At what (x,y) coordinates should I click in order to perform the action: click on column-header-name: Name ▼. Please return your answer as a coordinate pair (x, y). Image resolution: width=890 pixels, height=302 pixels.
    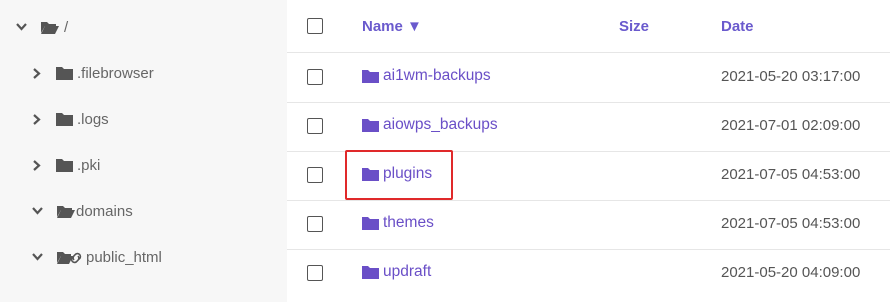
    Looking at the image, I should click on (392, 26).